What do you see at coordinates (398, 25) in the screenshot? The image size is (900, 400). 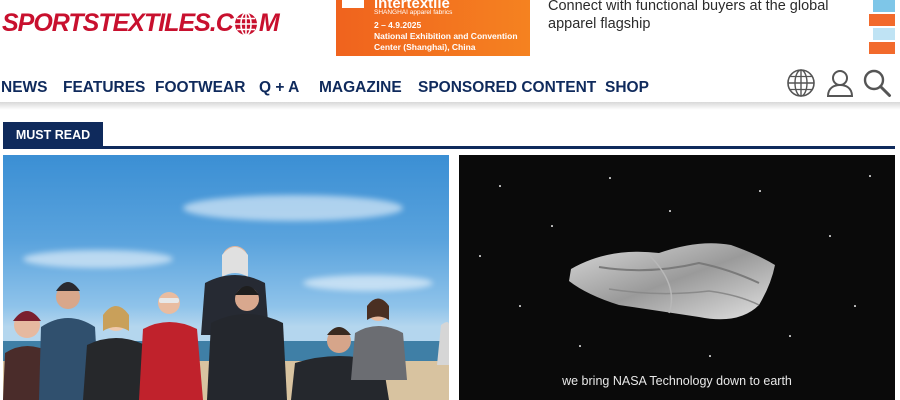 I see `ad-date: 2 – 4.9.2025` at bounding box center [398, 25].